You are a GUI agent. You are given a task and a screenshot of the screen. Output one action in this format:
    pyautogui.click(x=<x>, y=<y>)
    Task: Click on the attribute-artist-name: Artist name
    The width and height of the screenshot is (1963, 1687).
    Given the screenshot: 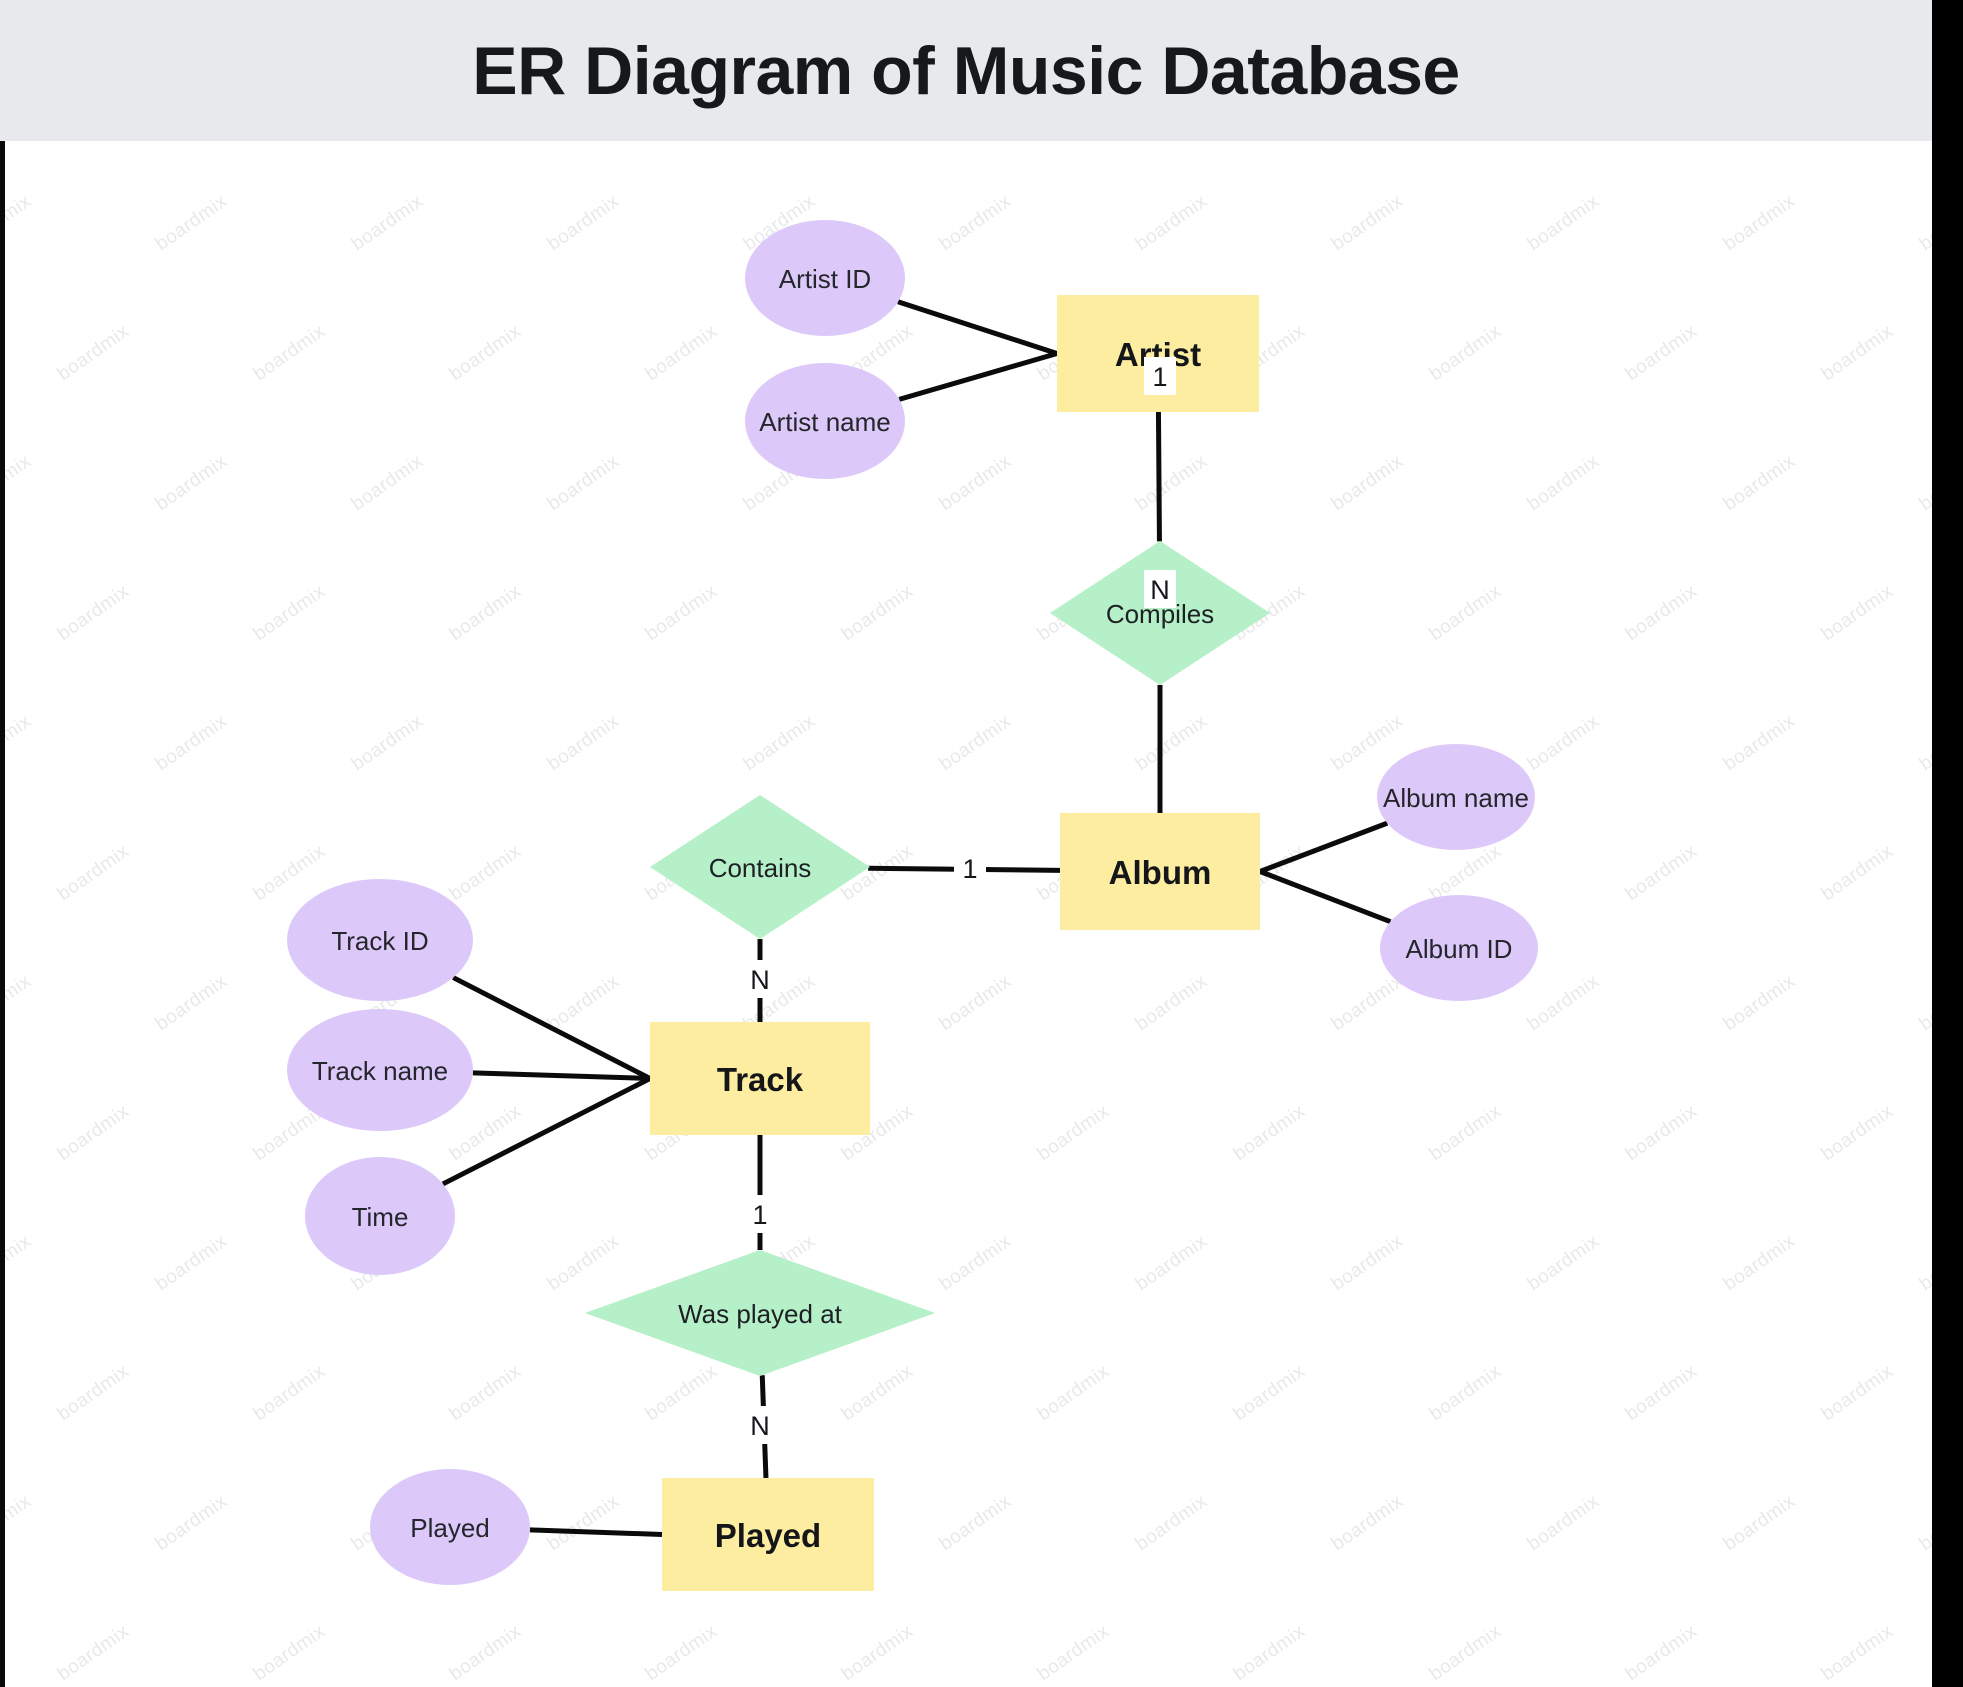 What is the action you would take?
    pyautogui.click(x=825, y=421)
    